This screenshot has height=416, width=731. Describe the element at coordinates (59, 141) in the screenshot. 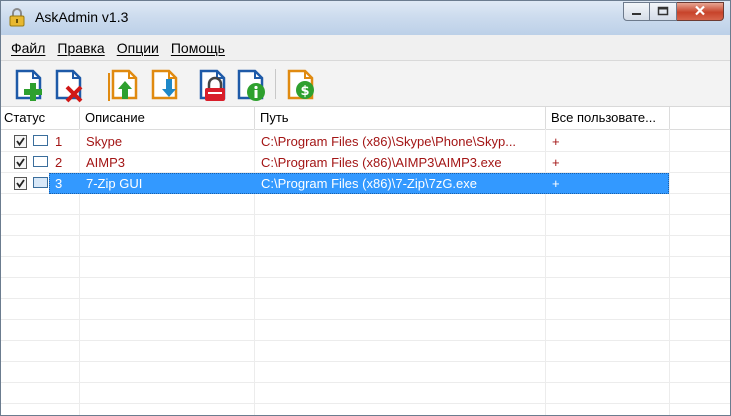

I see `row-number: 1` at that location.